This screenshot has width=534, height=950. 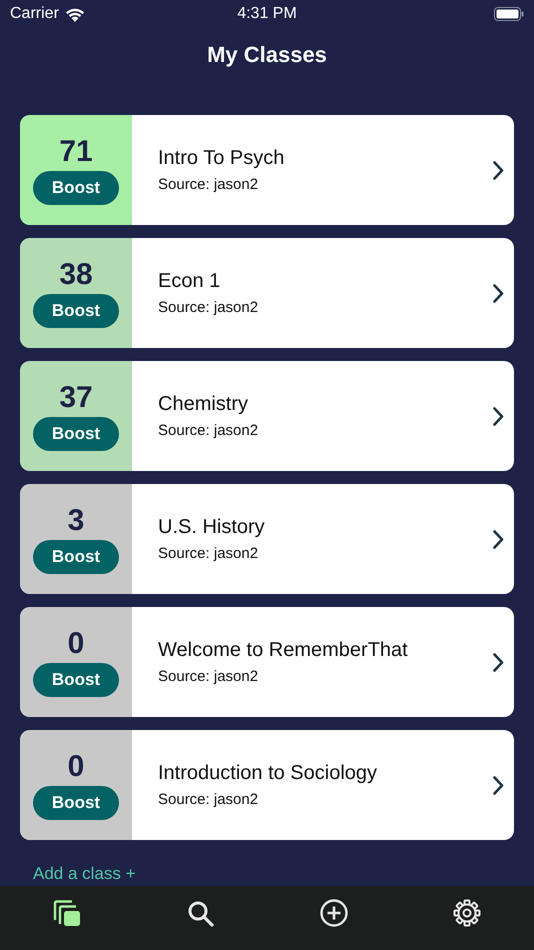 I want to click on status-time: 4:31 PM, so click(x=267, y=14).